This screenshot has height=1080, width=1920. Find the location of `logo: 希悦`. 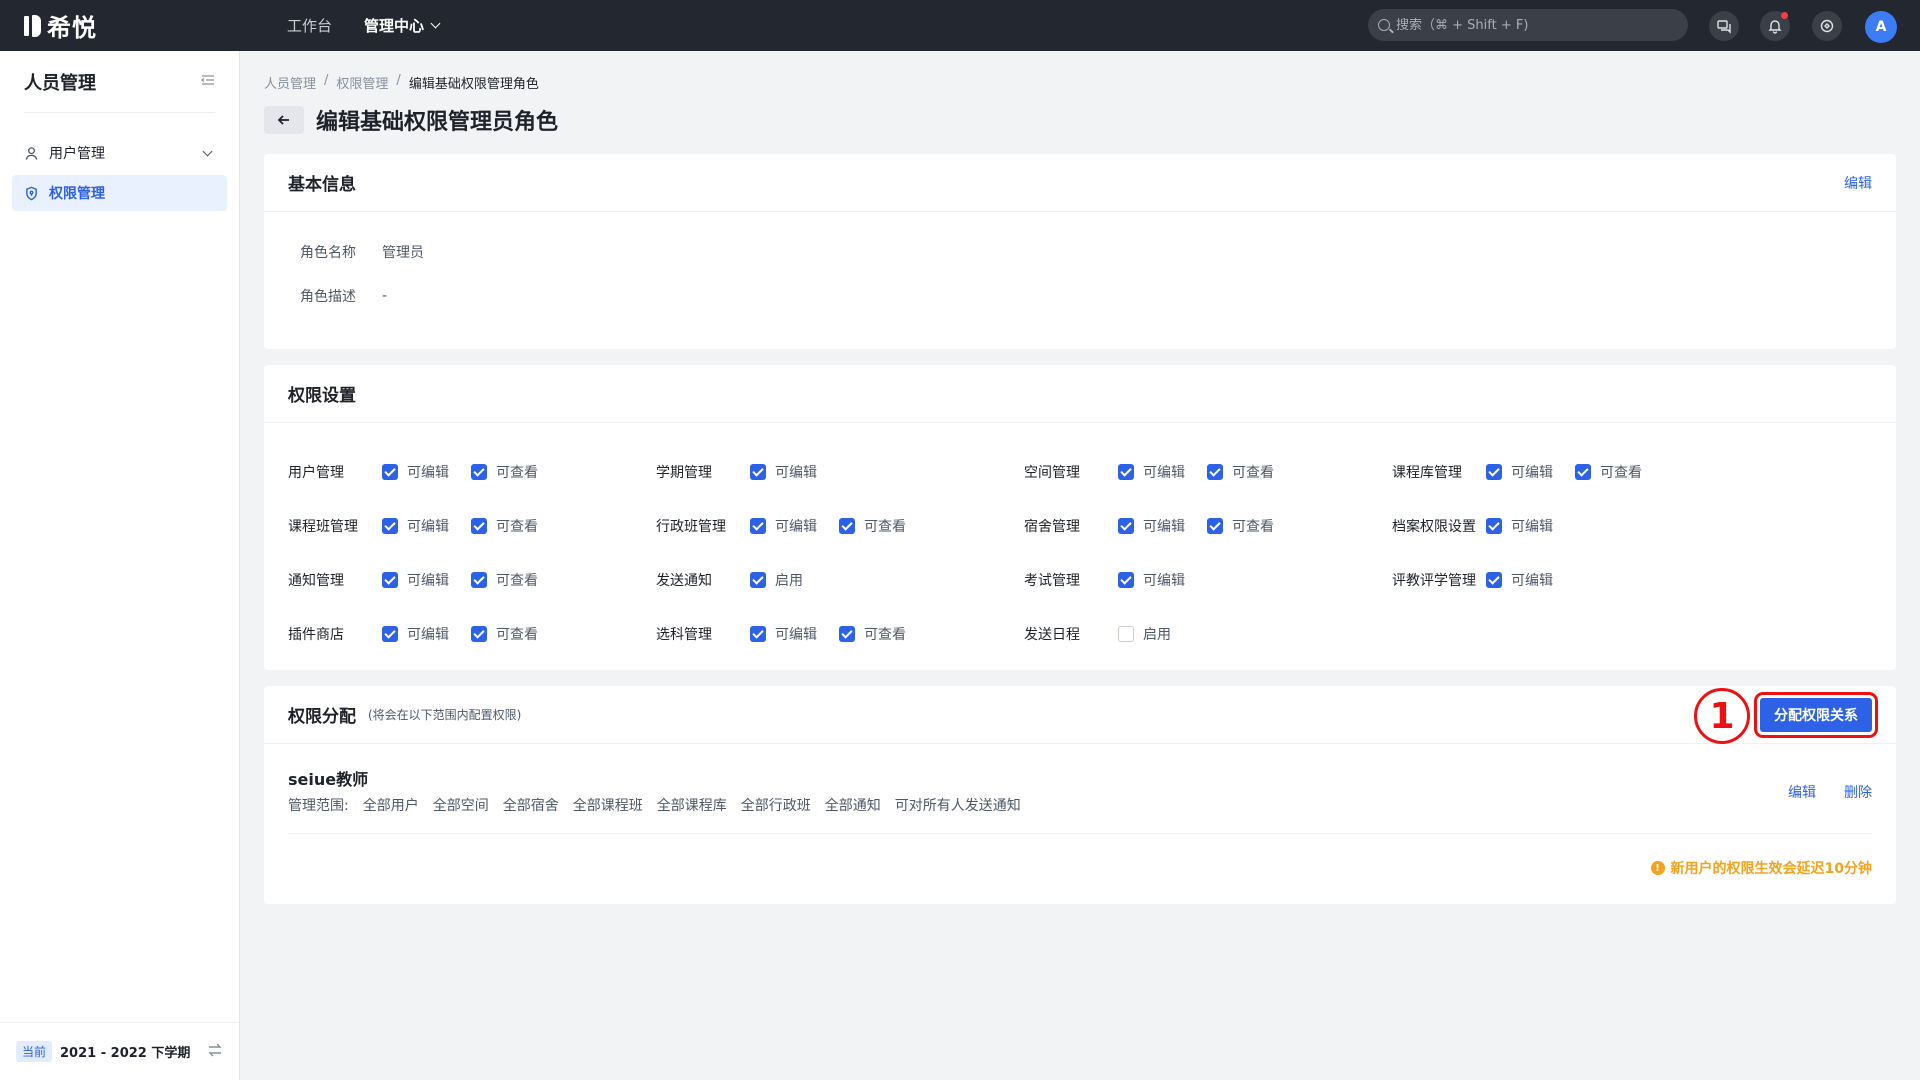

logo: 希悦 is located at coordinates (124, 25).